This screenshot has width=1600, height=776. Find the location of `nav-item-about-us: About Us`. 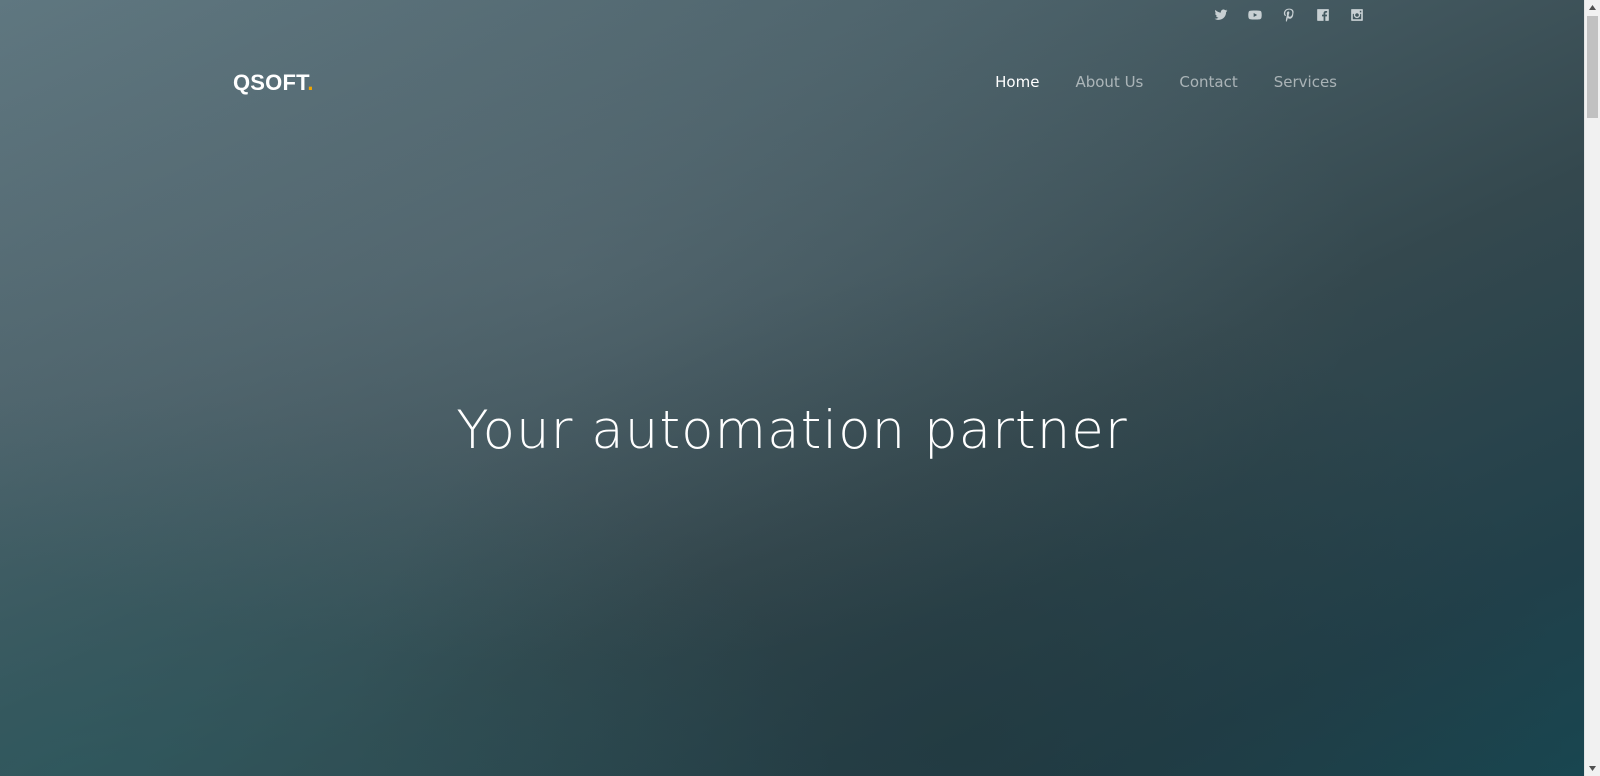

nav-item-about-us: About Us is located at coordinates (1109, 82).